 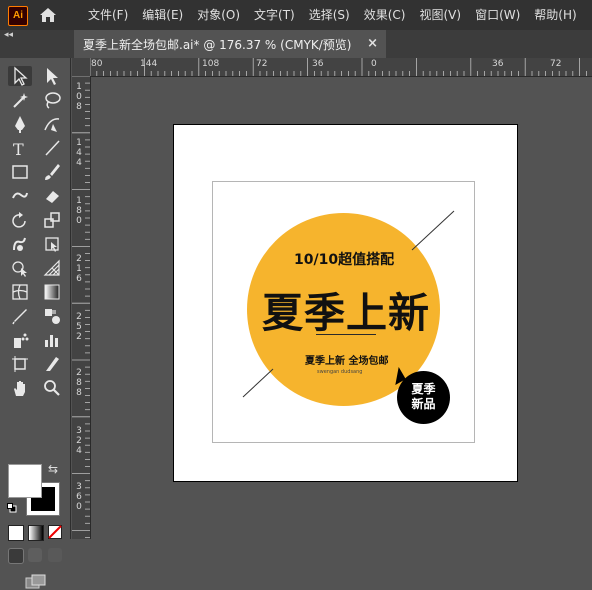 I want to click on free-transform-tool-button, so click(x=52, y=244).